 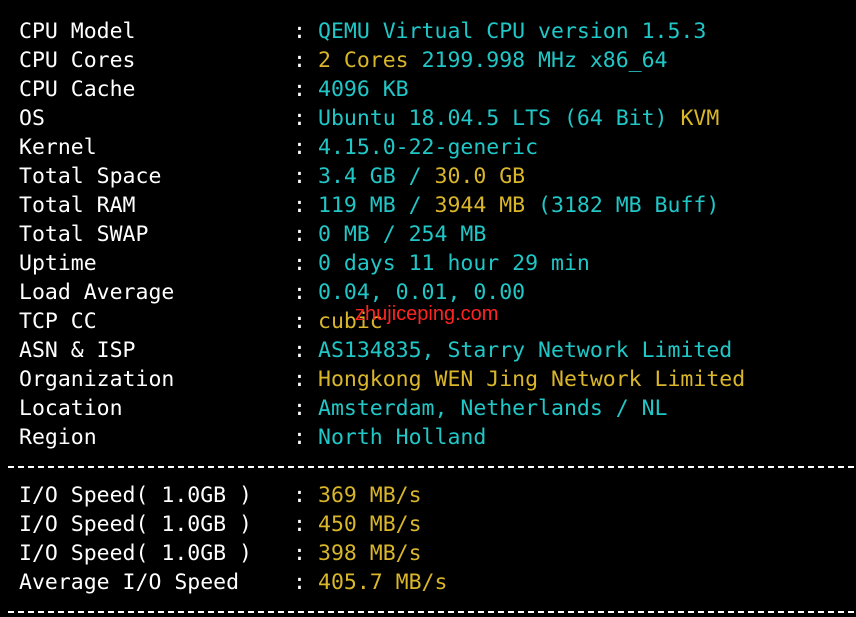 What do you see at coordinates (431, 612) in the screenshot?
I see `divider-bottom` at bounding box center [431, 612].